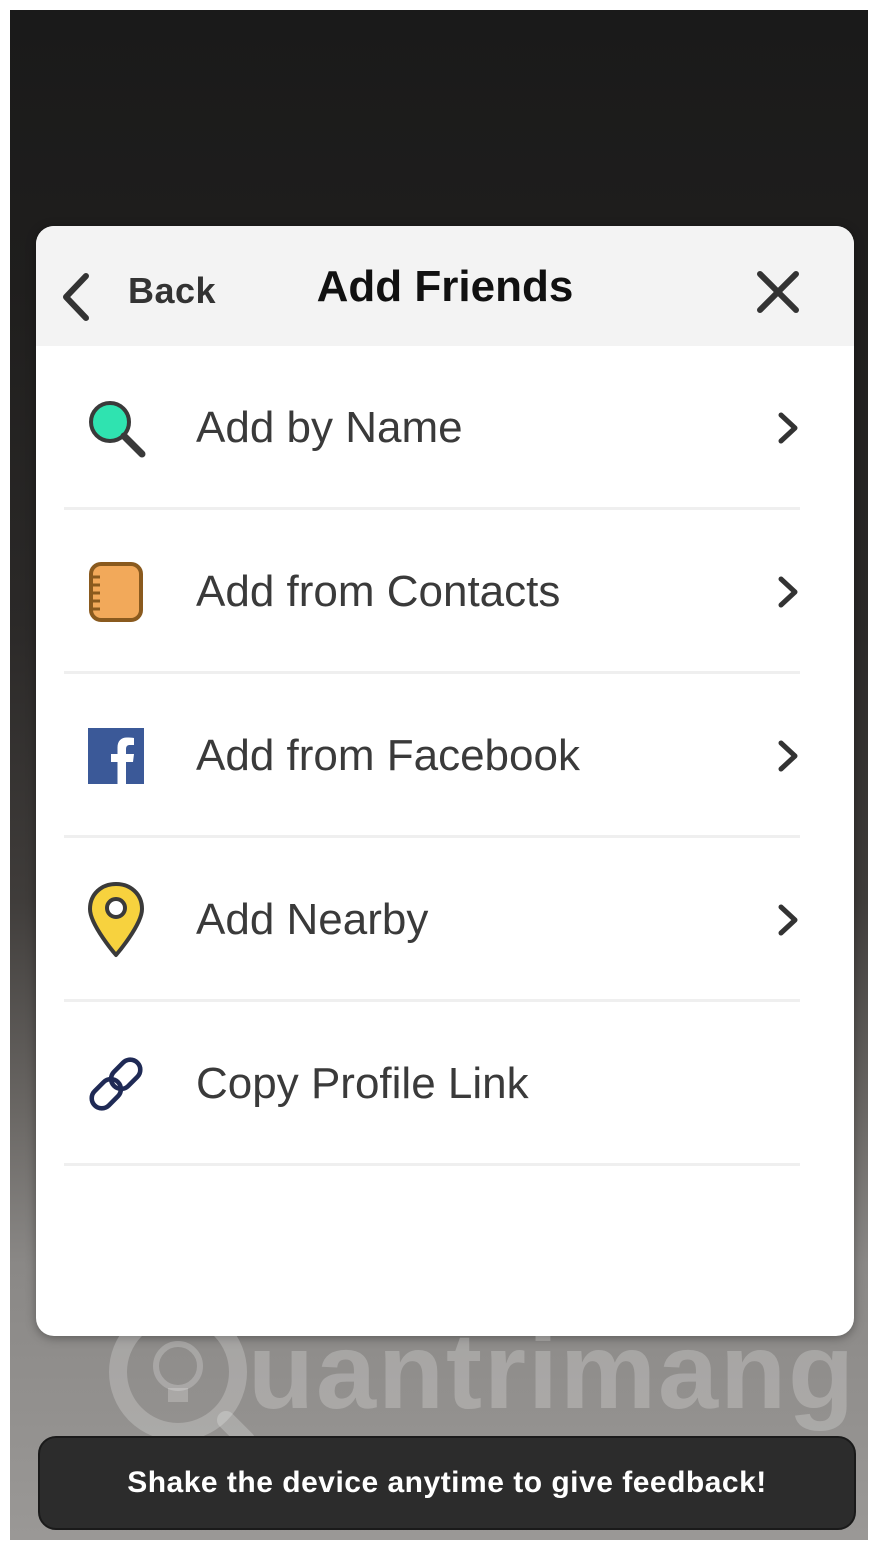 The height and width of the screenshot is (1546, 870). Describe the element at coordinates (116, 592) in the screenshot. I see `contacts-book-icon` at that location.